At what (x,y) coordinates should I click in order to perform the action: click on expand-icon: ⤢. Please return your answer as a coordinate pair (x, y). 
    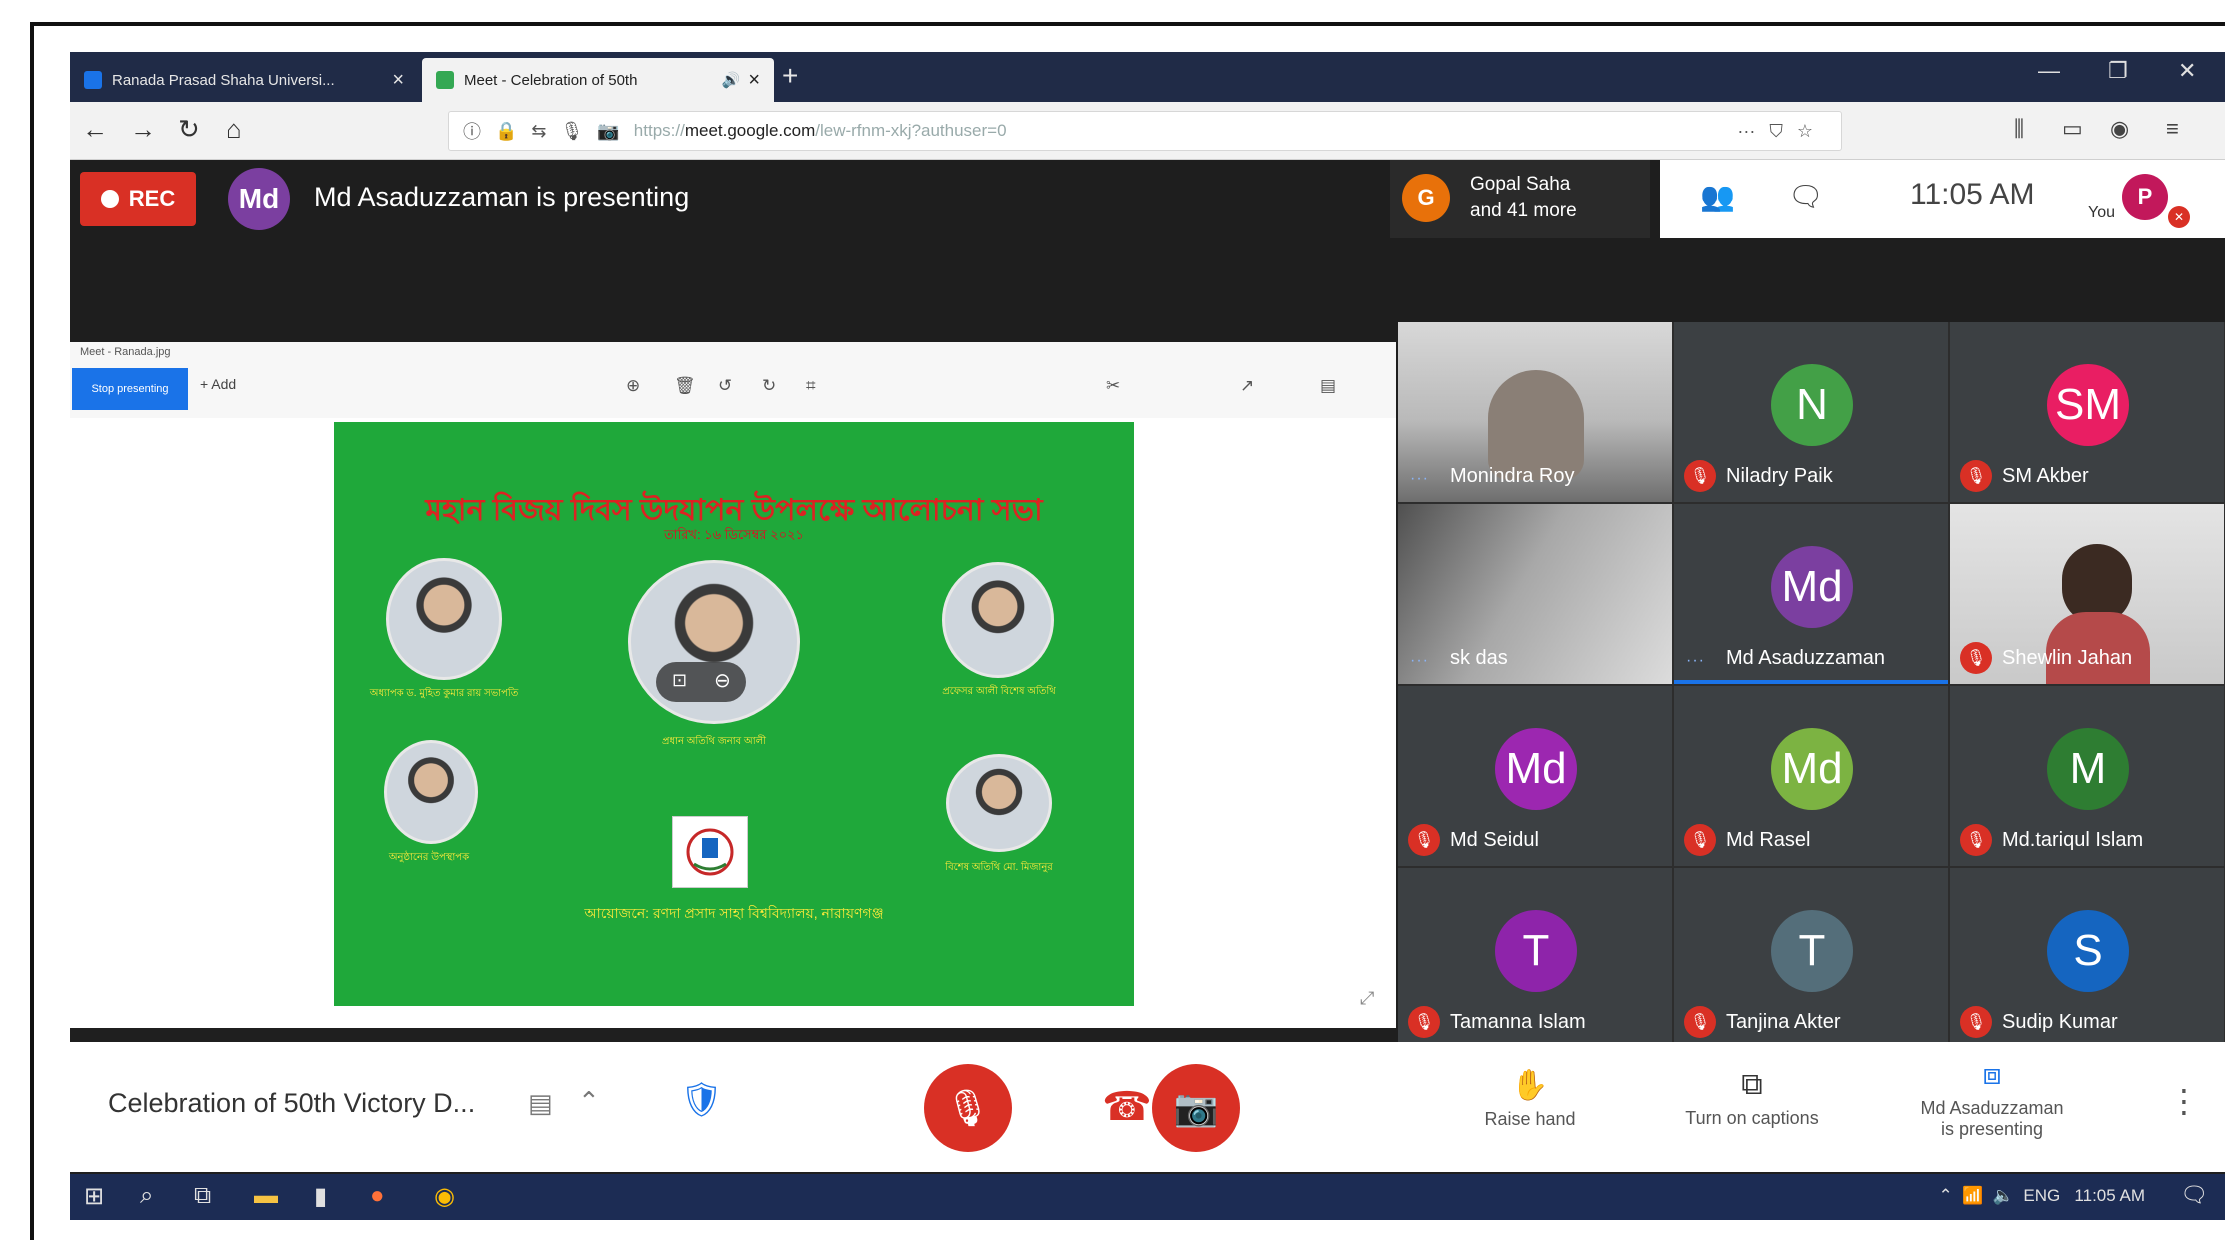
    Looking at the image, I should click on (1367, 998).